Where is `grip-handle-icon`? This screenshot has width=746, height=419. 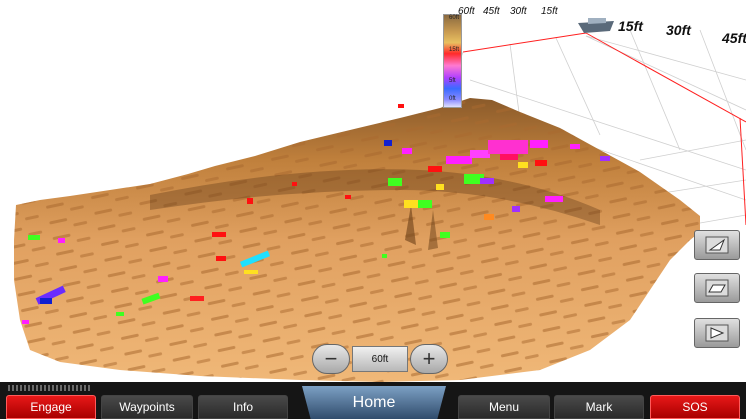
grip-handle-icon is located at coordinates (50, 388).